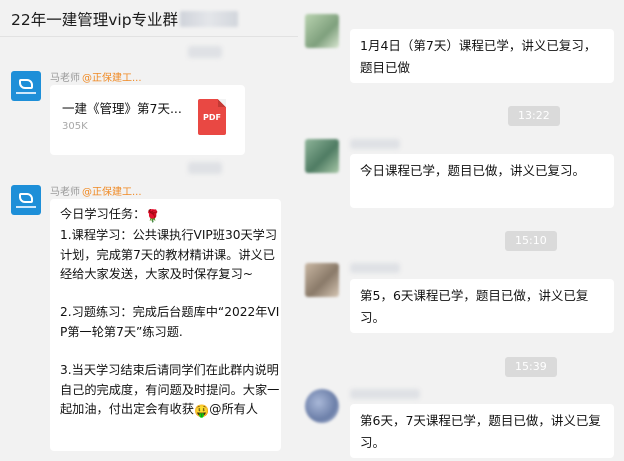  Describe the element at coordinates (170, 322) in the screenshot. I see `task-item-2: 2.习题练习：完成后台题库中“2022年VIP第一轮第7天”练习题.` at that location.